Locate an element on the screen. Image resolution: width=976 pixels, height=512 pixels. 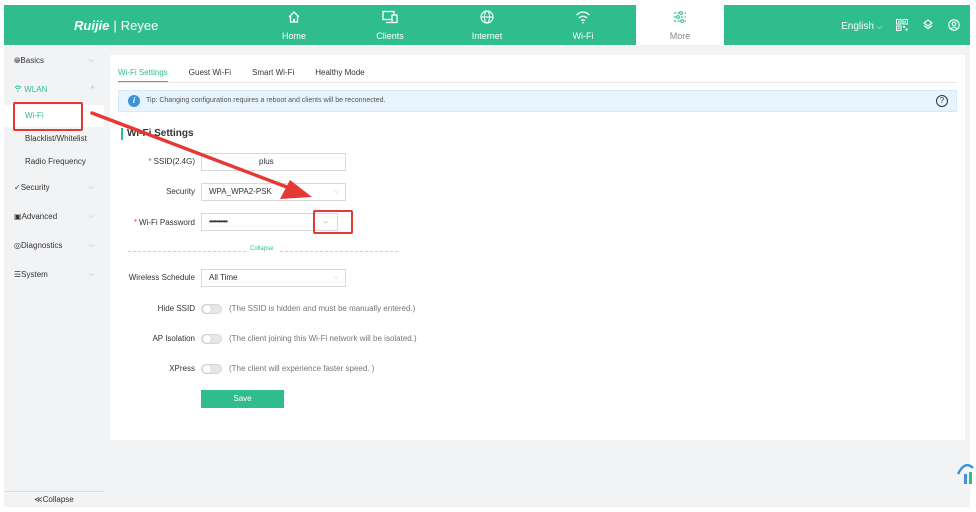
password-input: •••••••••• is located at coordinates (257, 222).